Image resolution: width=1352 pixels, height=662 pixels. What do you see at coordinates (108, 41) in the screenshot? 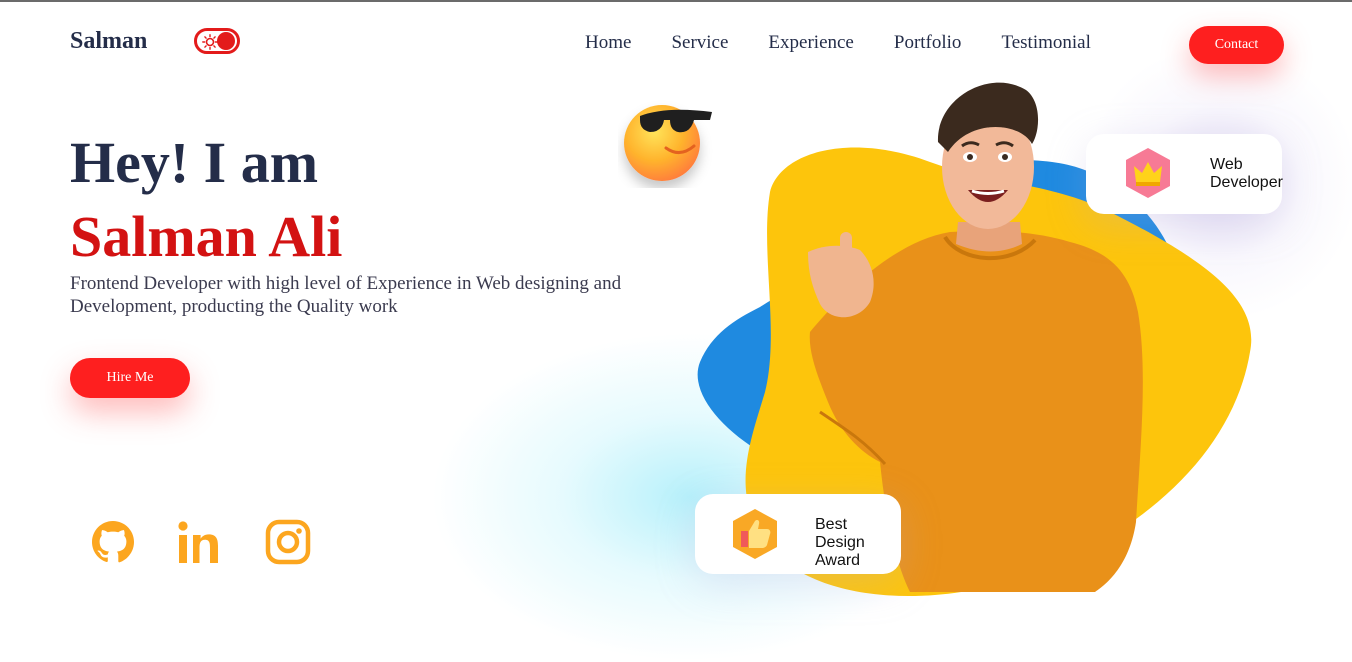
I see `brand-logo: Salman` at bounding box center [108, 41].